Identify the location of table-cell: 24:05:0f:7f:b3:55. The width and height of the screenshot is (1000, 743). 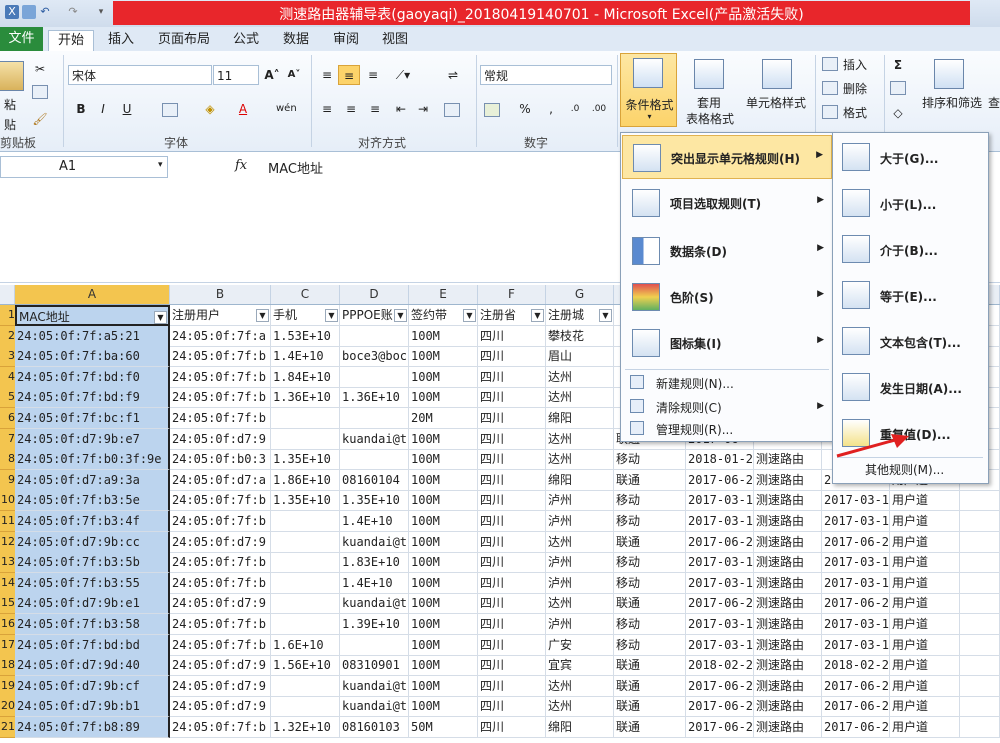
(92, 583).